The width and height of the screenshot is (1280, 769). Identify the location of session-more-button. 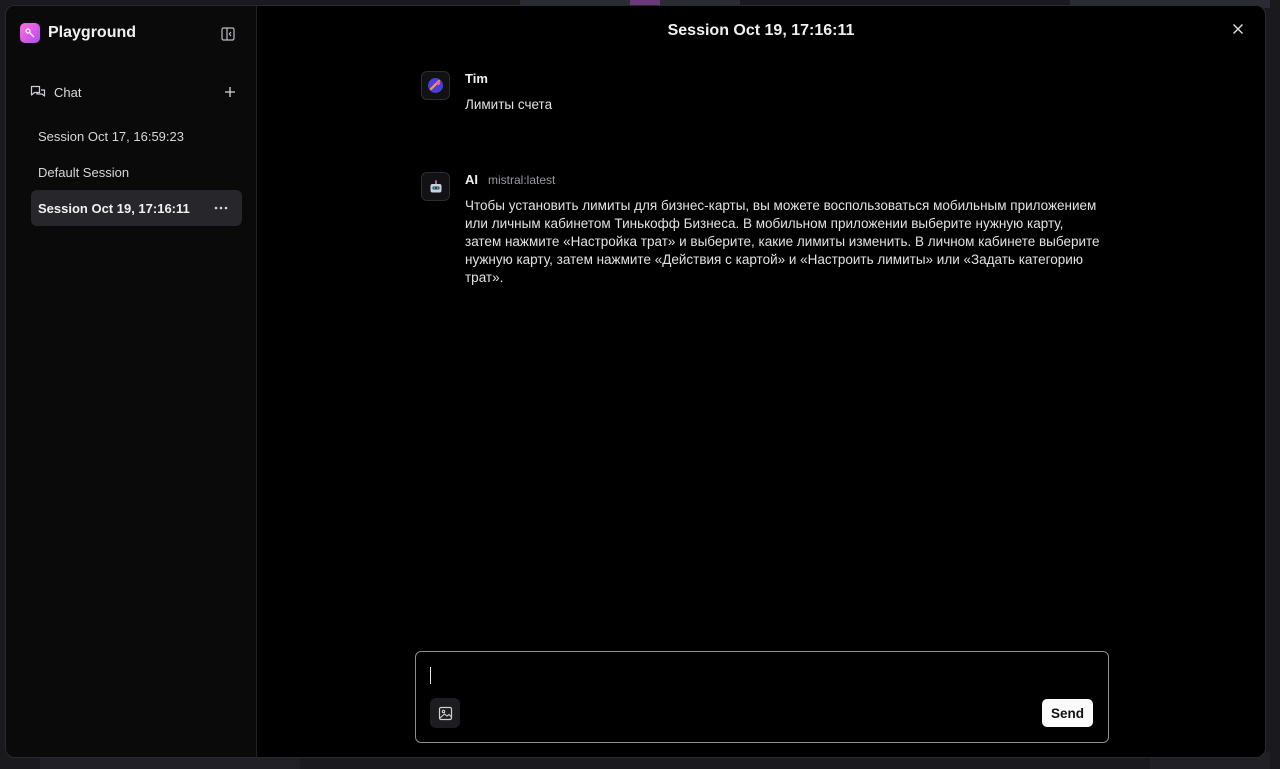
(221, 208).